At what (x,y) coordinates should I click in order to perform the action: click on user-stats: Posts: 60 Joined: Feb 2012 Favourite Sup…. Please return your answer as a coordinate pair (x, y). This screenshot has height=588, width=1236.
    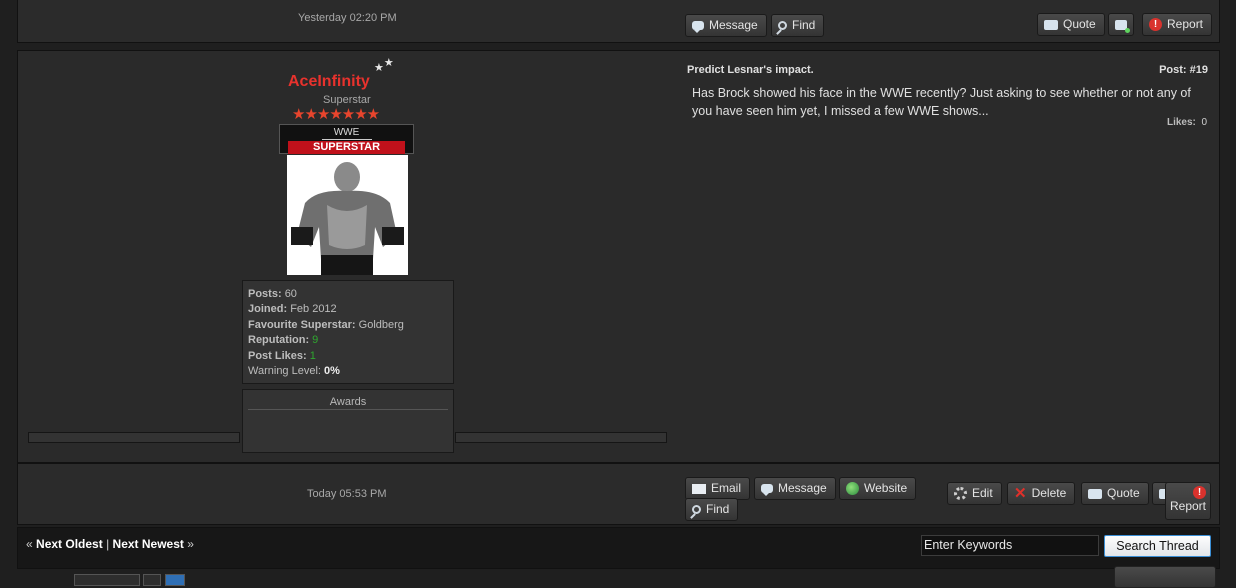
    Looking at the image, I should click on (348, 332).